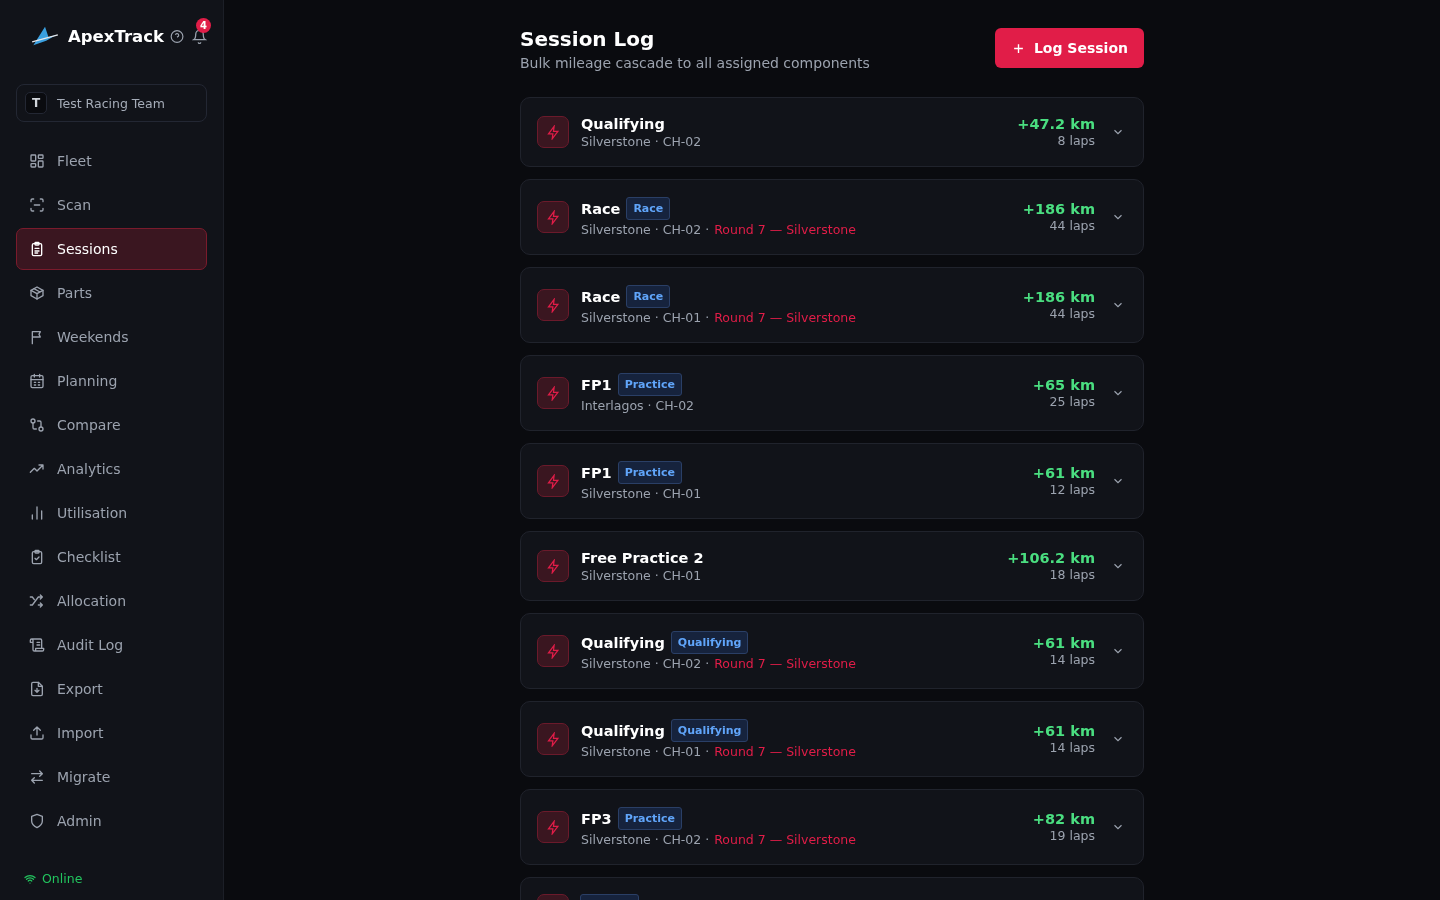 The height and width of the screenshot is (900, 1440). What do you see at coordinates (111, 249) in the screenshot?
I see `nav-item: Sessions` at bounding box center [111, 249].